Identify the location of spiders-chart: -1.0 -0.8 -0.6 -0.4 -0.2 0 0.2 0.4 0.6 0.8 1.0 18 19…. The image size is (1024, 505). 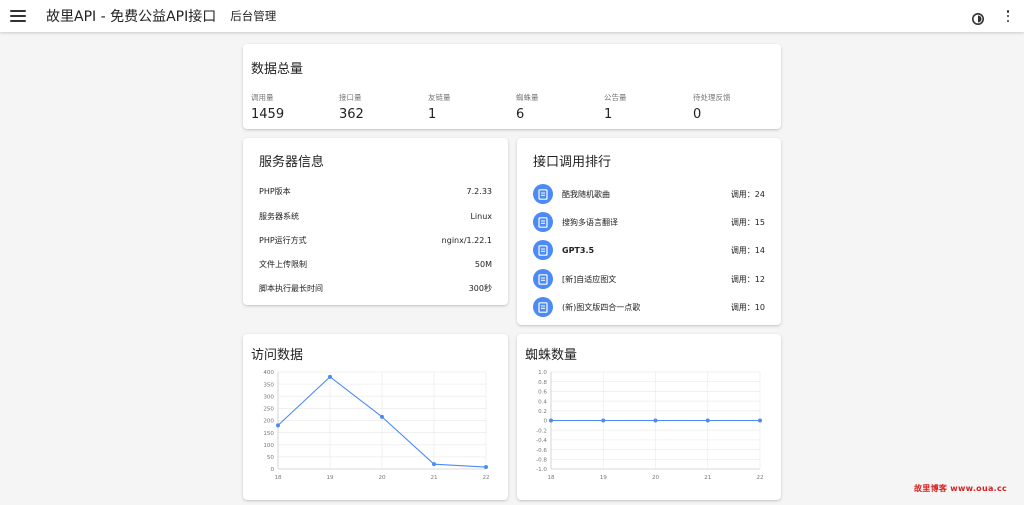
(649, 425).